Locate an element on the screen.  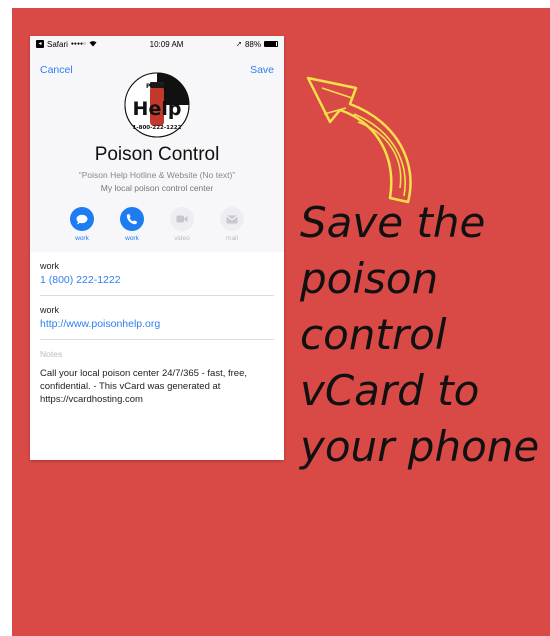
caption-line: poison is located at coordinates (369, 278).